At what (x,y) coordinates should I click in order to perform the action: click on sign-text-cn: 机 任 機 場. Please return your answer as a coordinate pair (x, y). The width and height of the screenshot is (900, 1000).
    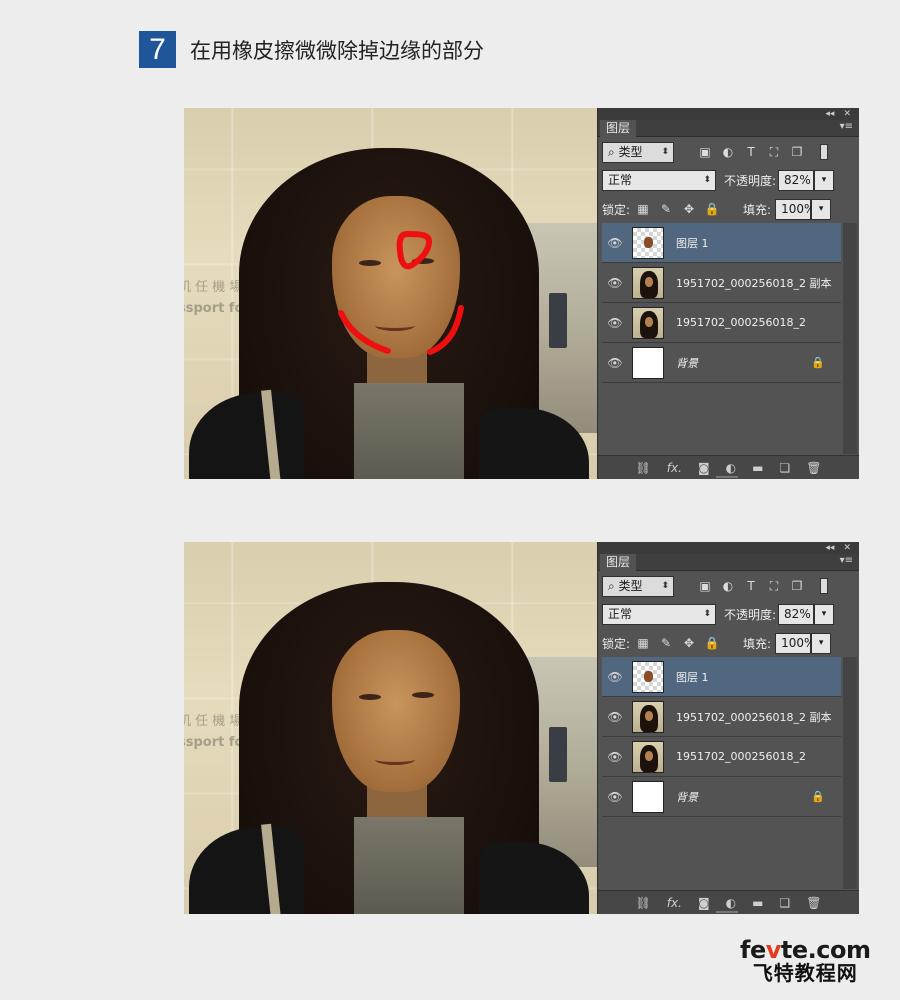
    Looking at the image, I should click on (213, 721).